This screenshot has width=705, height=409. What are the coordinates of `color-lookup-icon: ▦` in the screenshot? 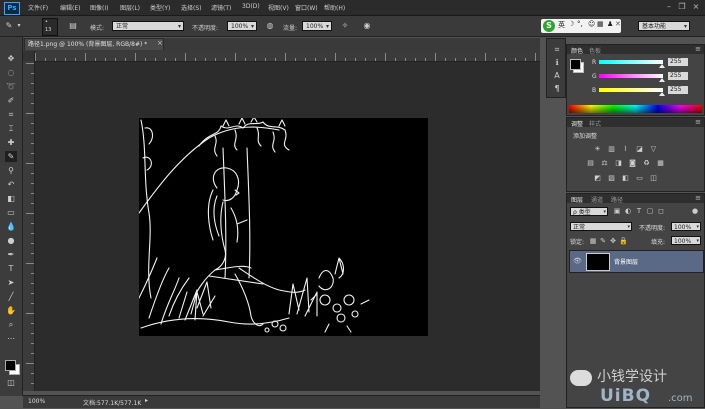 It's located at (660, 163).